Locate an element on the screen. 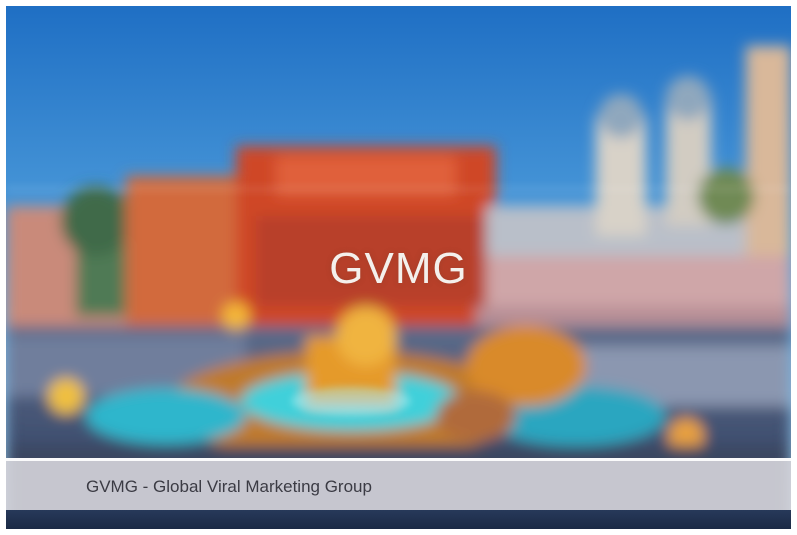 Image resolution: width=797 pixels, height=535 pixels. slide-title: GVMG is located at coordinates (398, 268).